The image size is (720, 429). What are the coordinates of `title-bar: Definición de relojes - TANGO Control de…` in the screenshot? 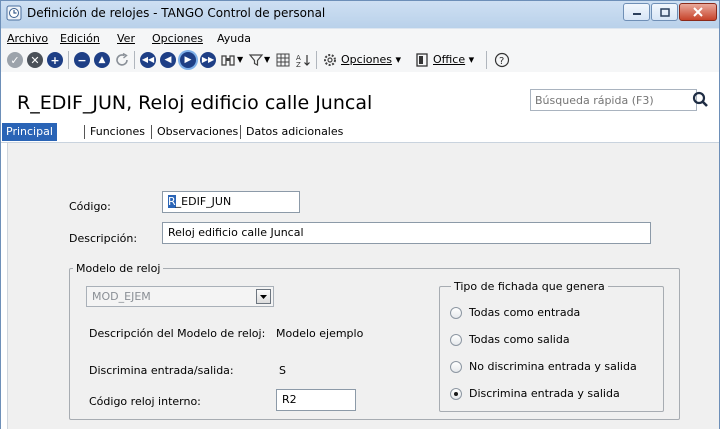 It's located at (360, 14).